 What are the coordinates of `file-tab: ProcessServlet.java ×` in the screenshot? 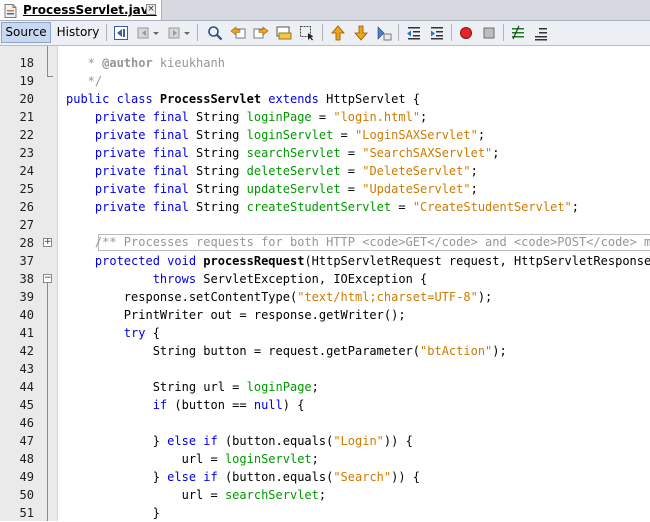 It's located at (81, 10).